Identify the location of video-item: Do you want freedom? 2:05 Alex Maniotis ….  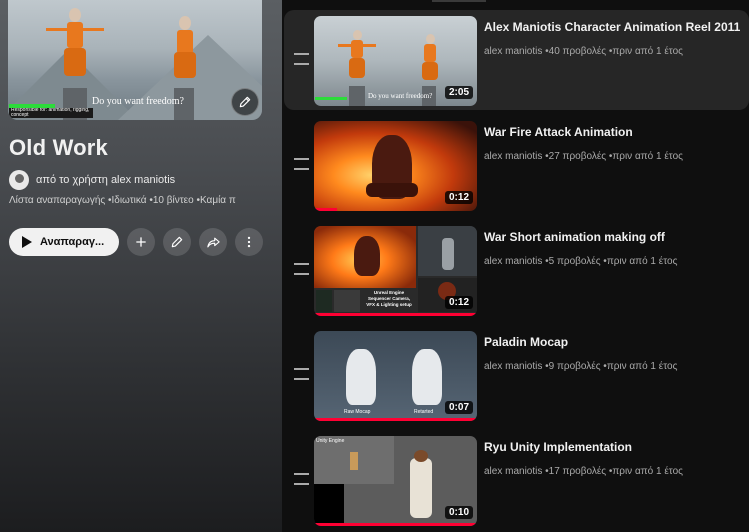
(516, 60).